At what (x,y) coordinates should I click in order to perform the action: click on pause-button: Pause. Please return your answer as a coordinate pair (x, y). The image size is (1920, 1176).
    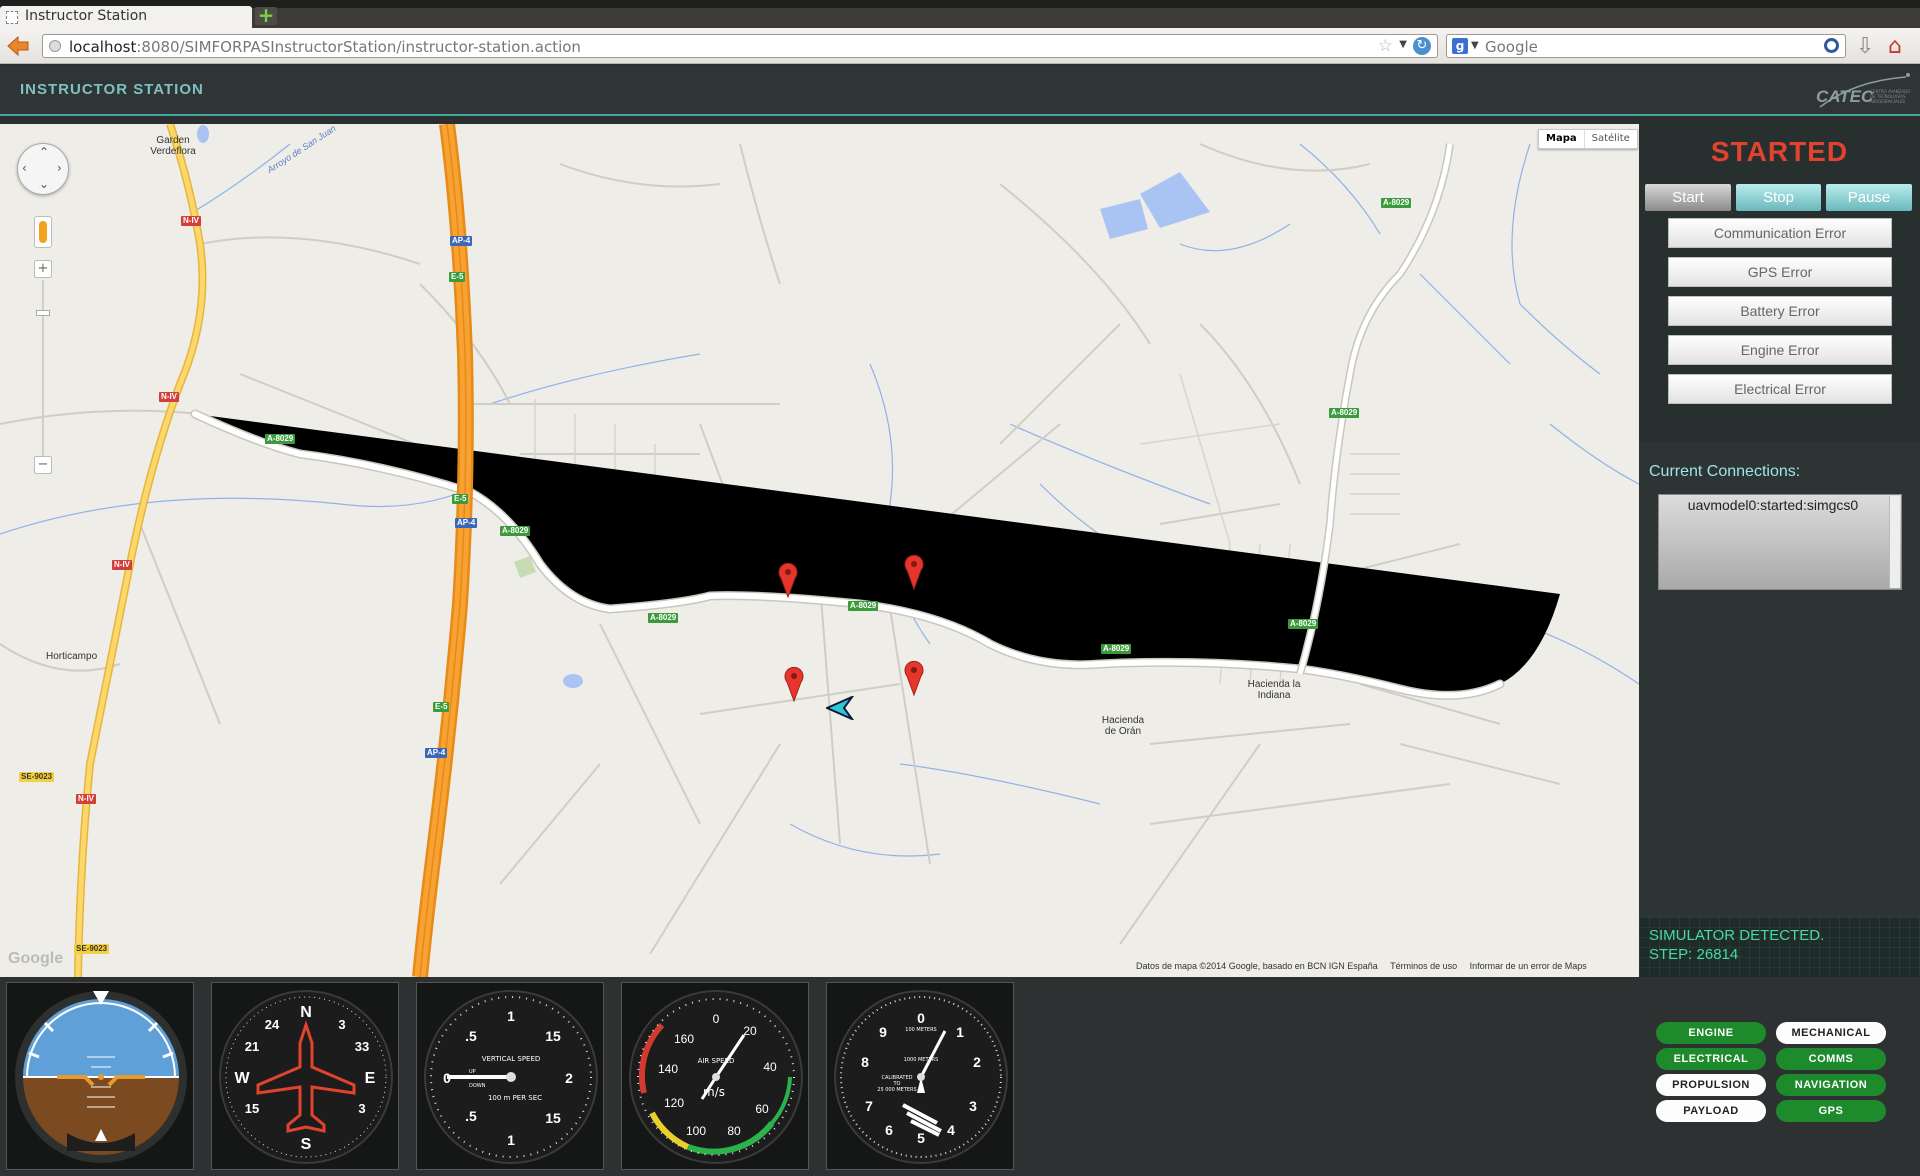
    Looking at the image, I should click on (1869, 197).